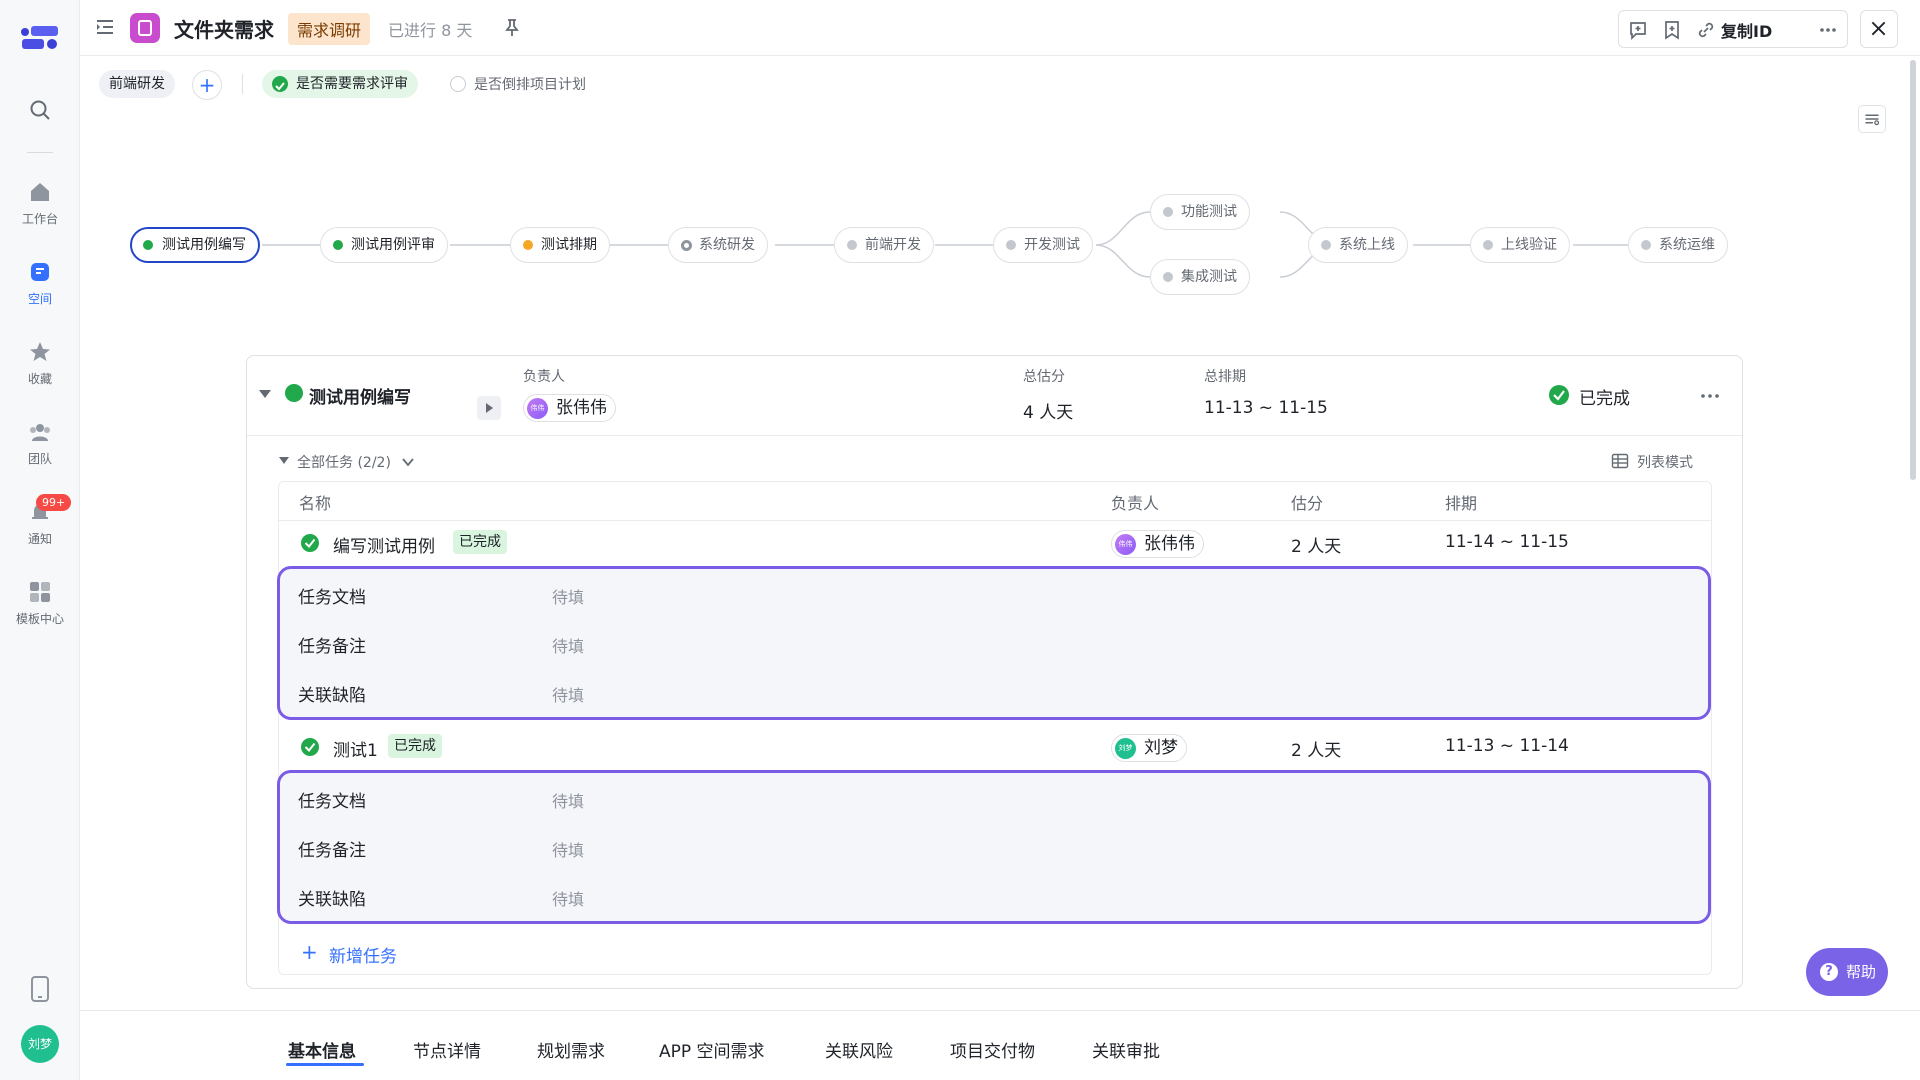 Image resolution: width=1920 pixels, height=1080 pixels. I want to click on review-option-label: 是否需要需求评审, so click(352, 84).